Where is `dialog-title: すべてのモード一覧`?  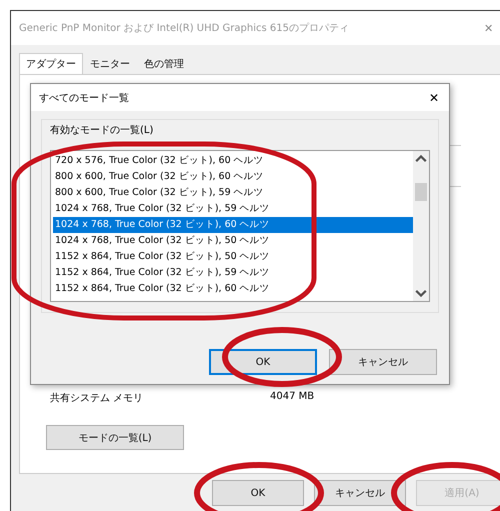
dialog-title: すべてのモード一覧 is located at coordinates (84, 98).